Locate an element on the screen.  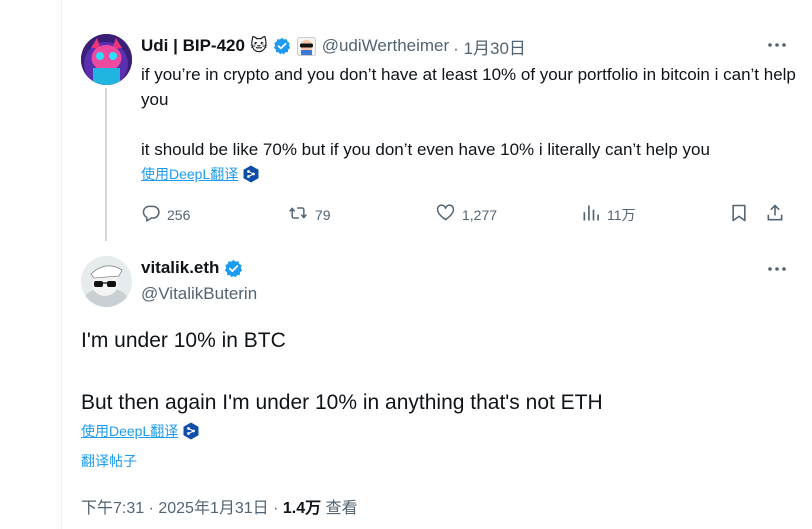
share-icon is located at coordinates (775, 214).